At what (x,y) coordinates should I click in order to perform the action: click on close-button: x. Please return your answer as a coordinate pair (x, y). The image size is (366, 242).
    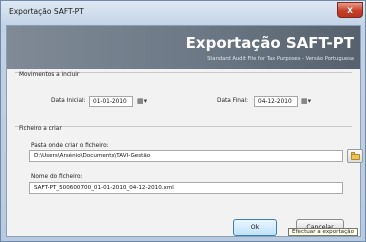
    Looking at the image, I should click on (350, 10).